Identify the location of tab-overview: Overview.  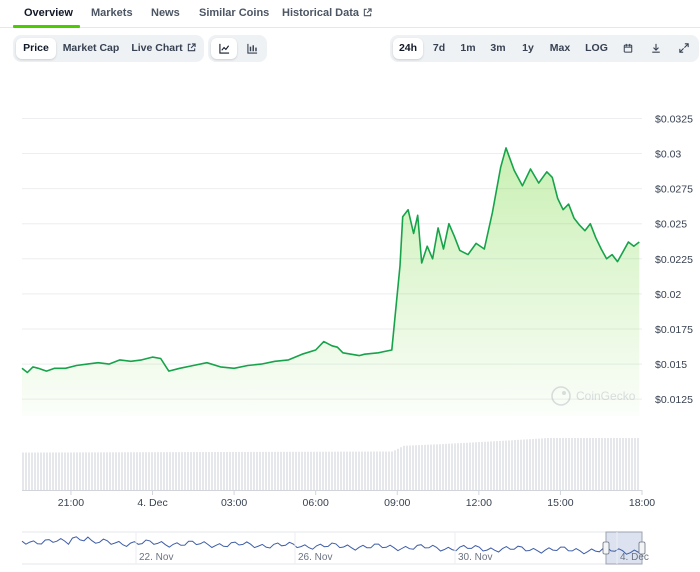
(48, 13).